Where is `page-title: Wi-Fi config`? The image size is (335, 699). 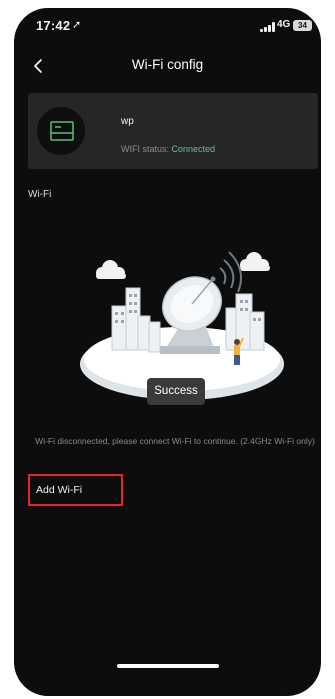 page-title: Wi-Fi config is located at coordinates (167, 64).